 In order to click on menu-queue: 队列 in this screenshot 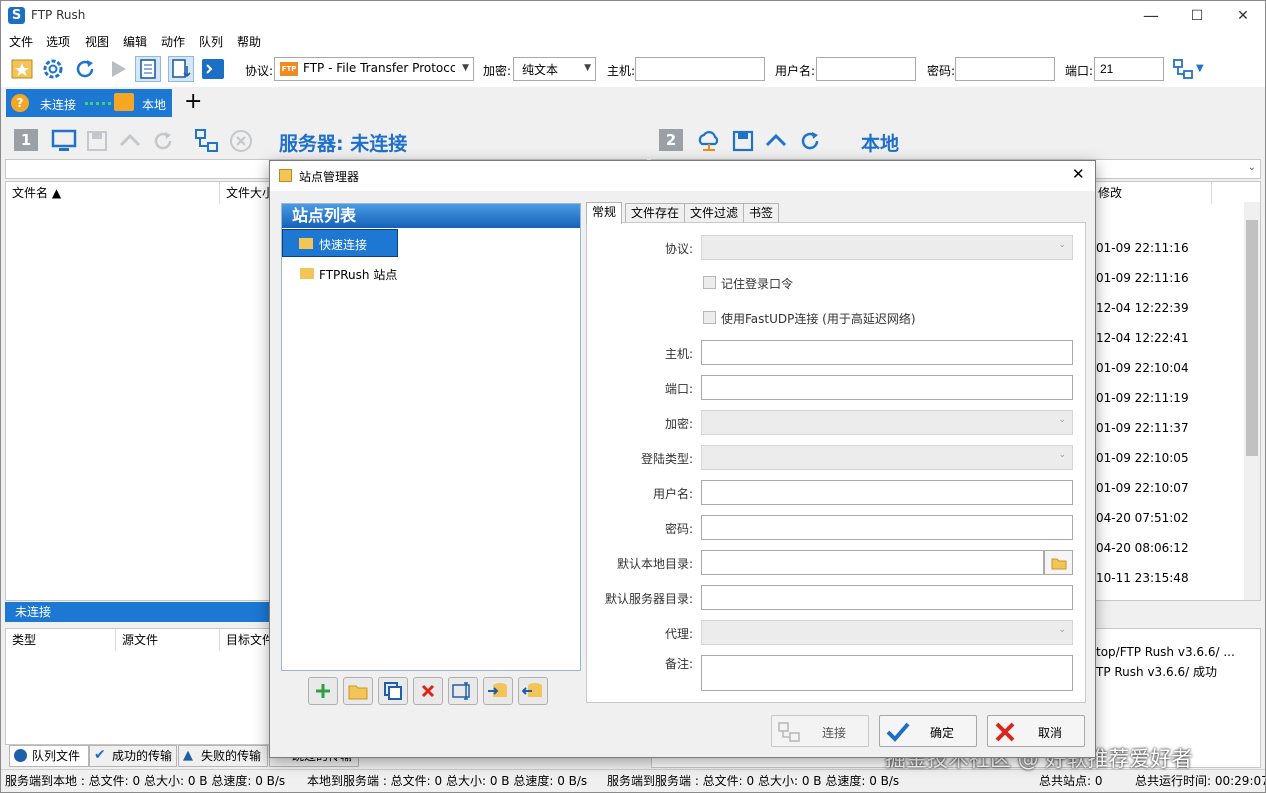, I will do `click(211, 41)`.